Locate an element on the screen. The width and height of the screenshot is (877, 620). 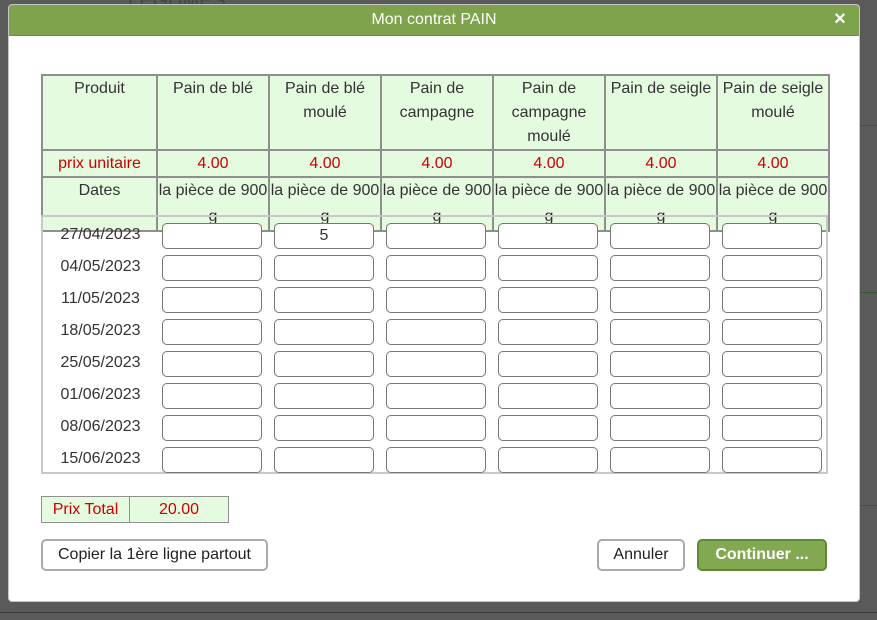
delivery-date: 01/06/2023 is located at coordinates (100, 394).